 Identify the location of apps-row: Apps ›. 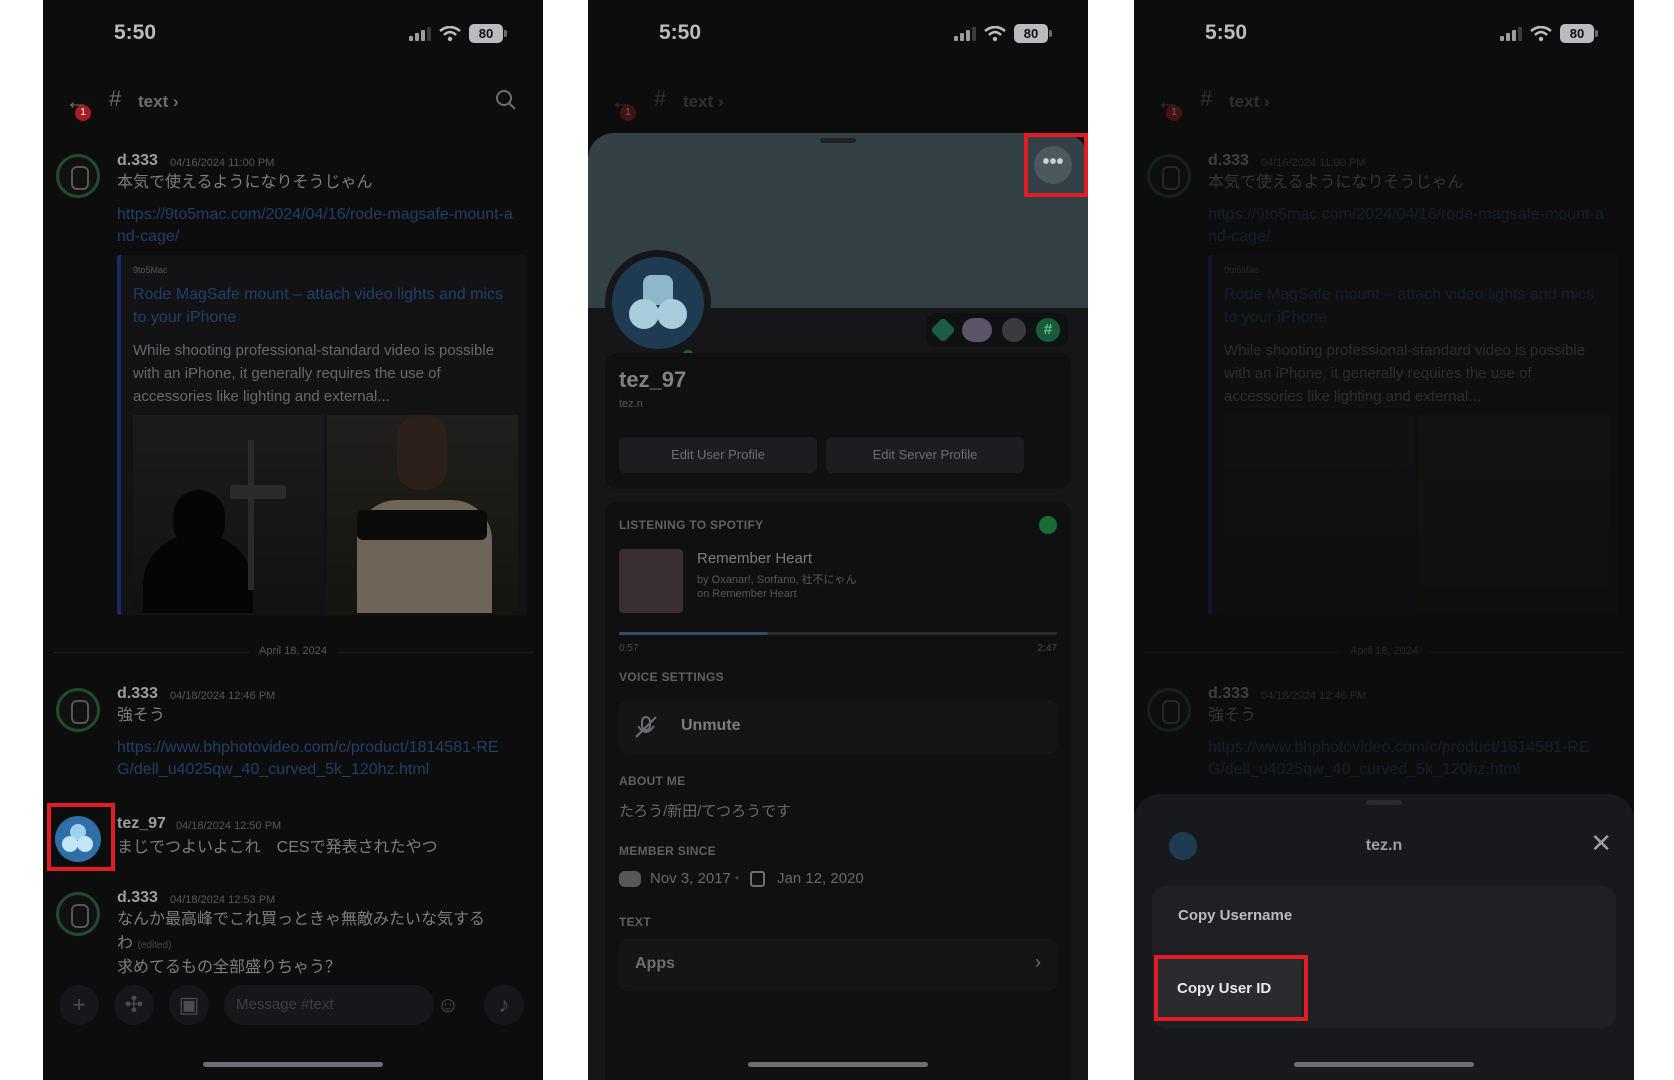
(838, 965).